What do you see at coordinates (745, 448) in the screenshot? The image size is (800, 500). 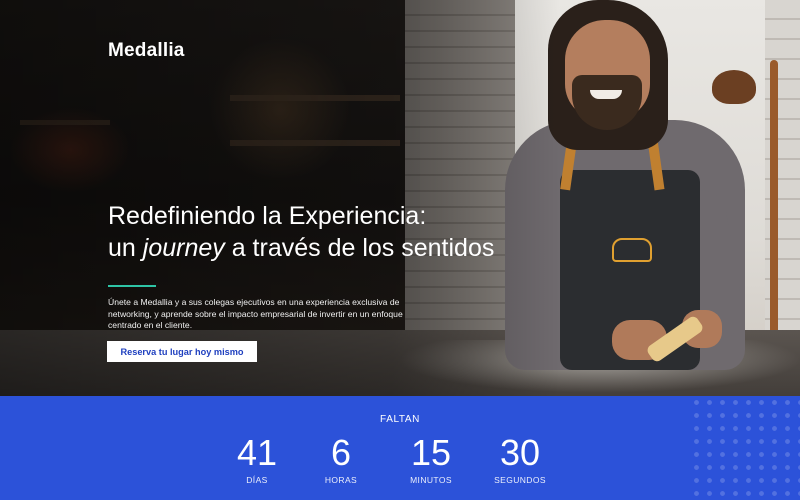 I see `dot-pattern` at bounding box center [745, 448].